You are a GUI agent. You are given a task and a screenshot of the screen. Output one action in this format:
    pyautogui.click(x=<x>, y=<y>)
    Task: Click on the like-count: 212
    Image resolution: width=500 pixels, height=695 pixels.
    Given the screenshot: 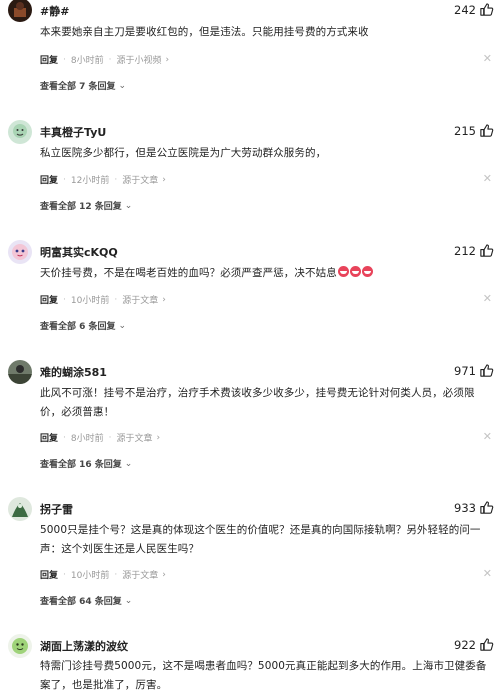 What is the action you would take?
    pyautogui.click(x=465, y=250)
    